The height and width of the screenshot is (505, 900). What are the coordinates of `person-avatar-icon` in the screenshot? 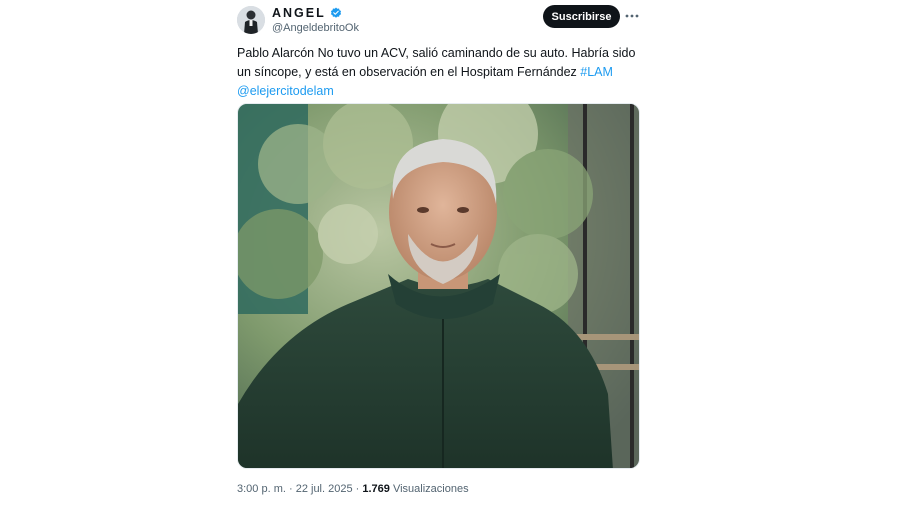 It's located at (251, 20).